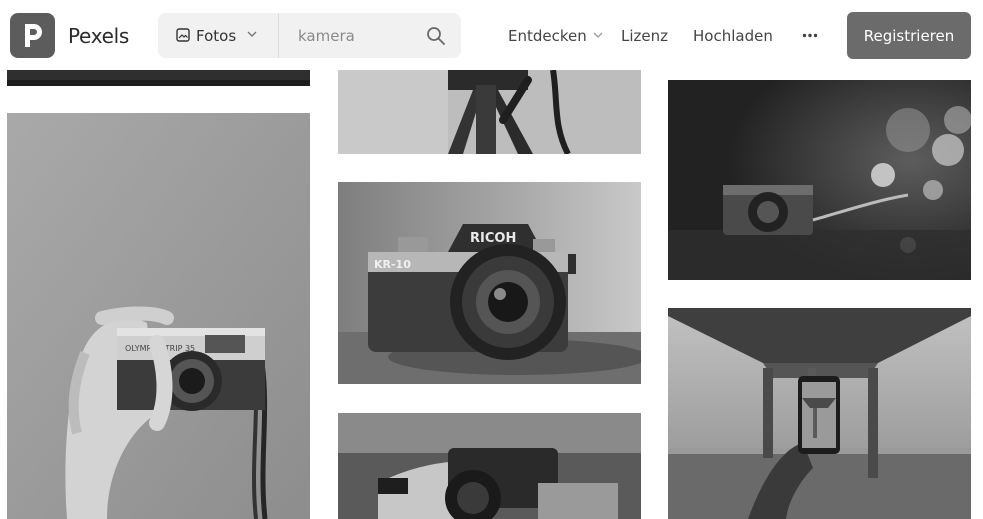  I want to click on nav-entdecken: Entdecken, so click(547, 36).